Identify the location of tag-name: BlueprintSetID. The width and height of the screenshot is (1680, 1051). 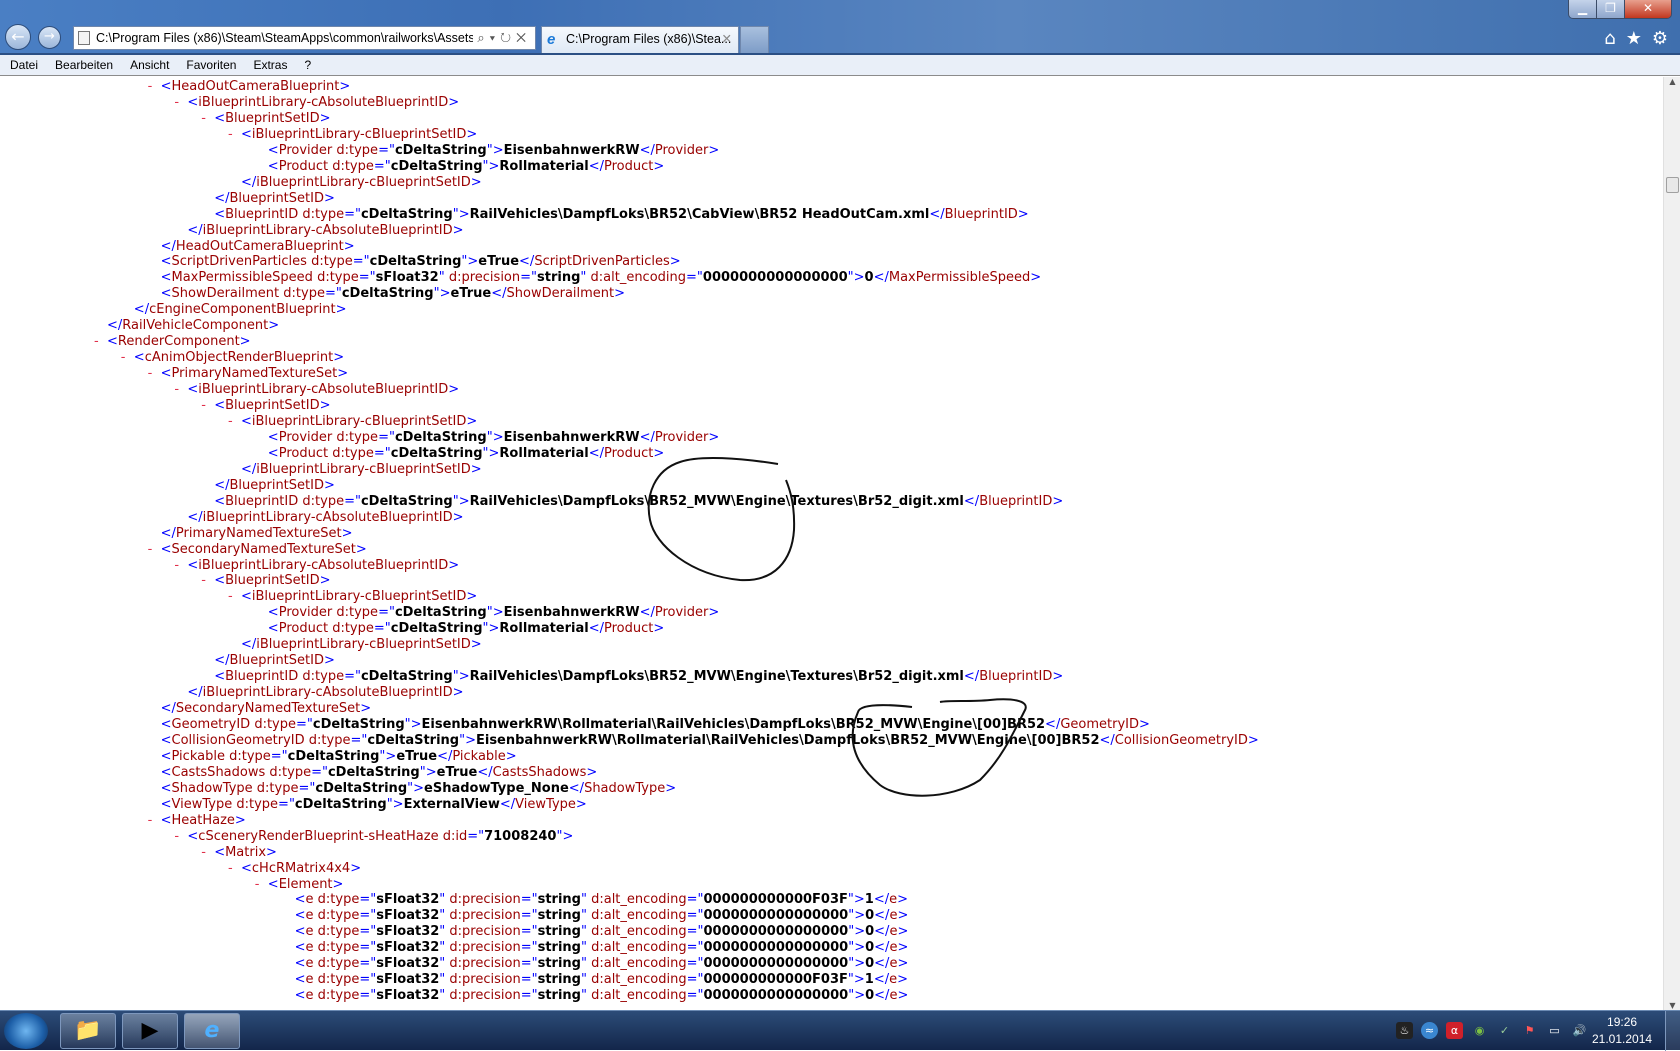
(272, 581).